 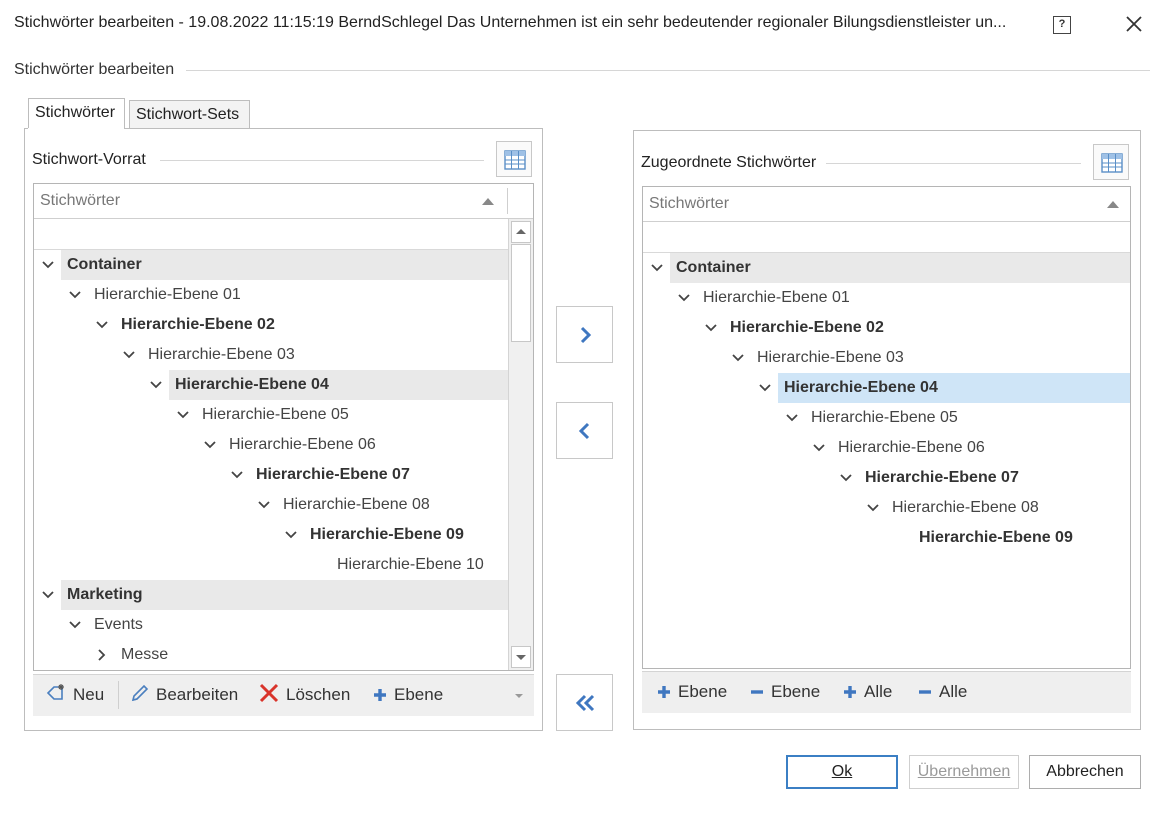 What do you see at coordinates (520, 444) in the screenshot?
I see `left-scrollbar` at bounding box center [520, 444].